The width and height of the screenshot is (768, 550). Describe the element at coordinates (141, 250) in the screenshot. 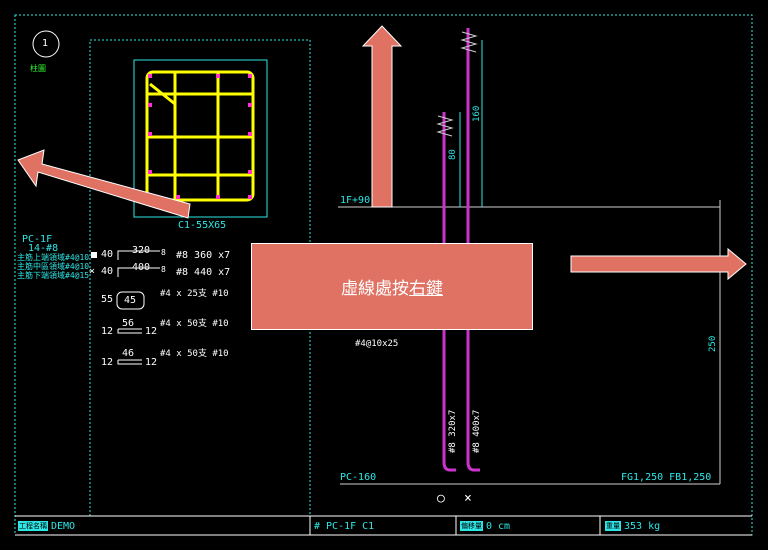

I see `schedule-top-num: 320` at that location.